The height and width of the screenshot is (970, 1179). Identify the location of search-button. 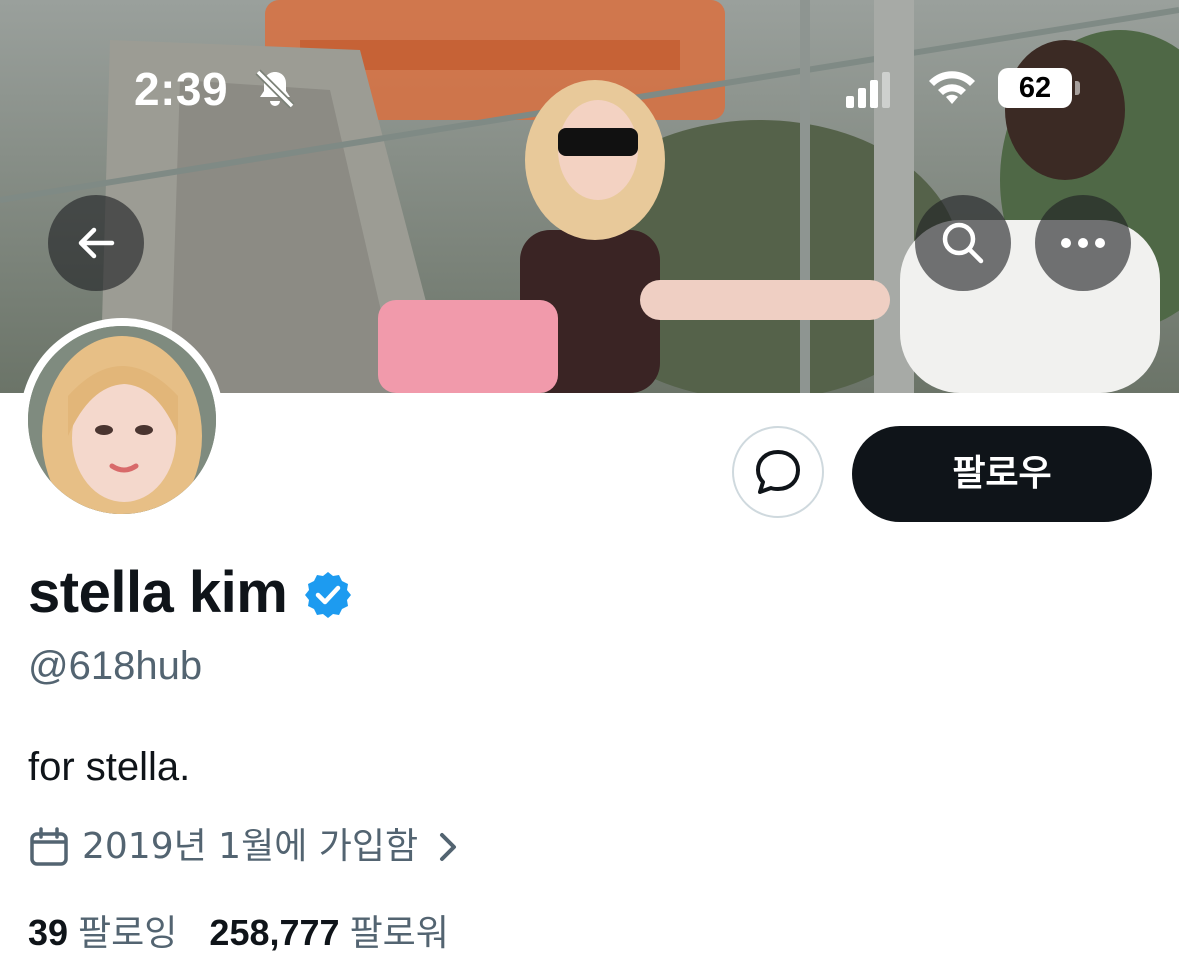
(963, 243).